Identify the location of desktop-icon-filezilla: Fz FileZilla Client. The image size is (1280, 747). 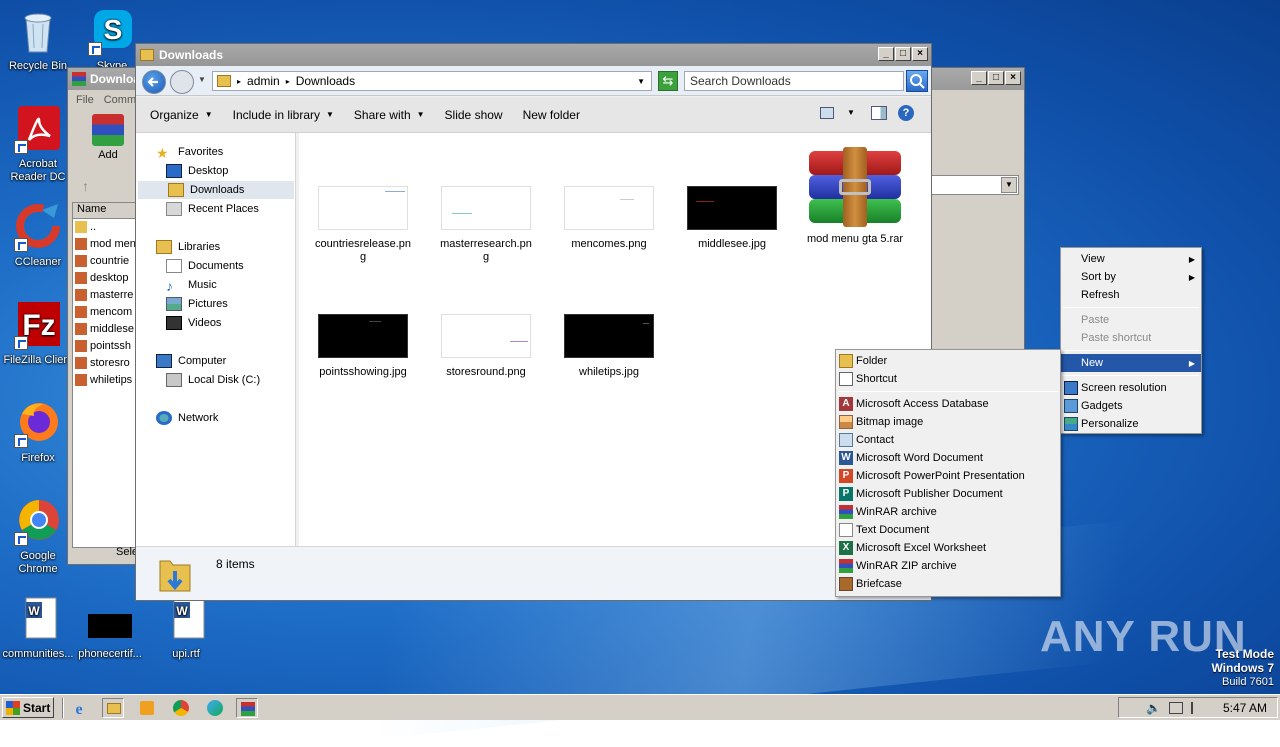
(38, 334).